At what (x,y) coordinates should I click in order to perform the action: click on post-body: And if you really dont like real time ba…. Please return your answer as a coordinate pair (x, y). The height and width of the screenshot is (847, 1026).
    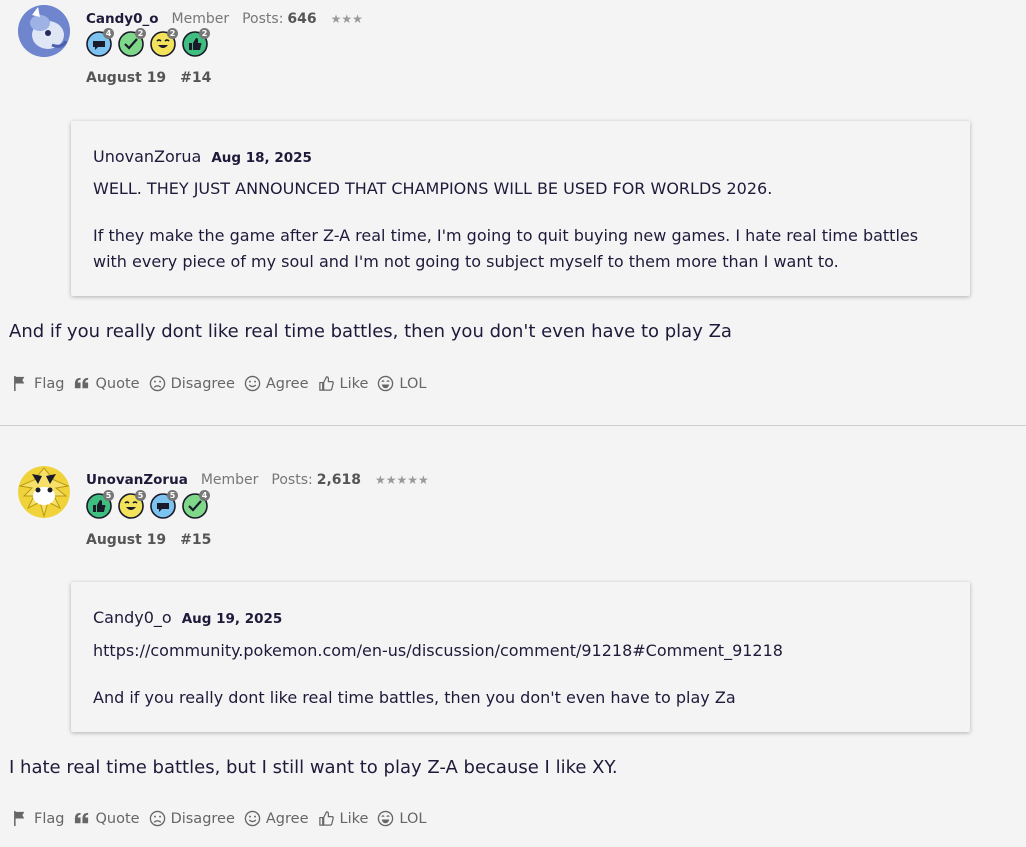
    Looking at the image, I should click on (370, 331).